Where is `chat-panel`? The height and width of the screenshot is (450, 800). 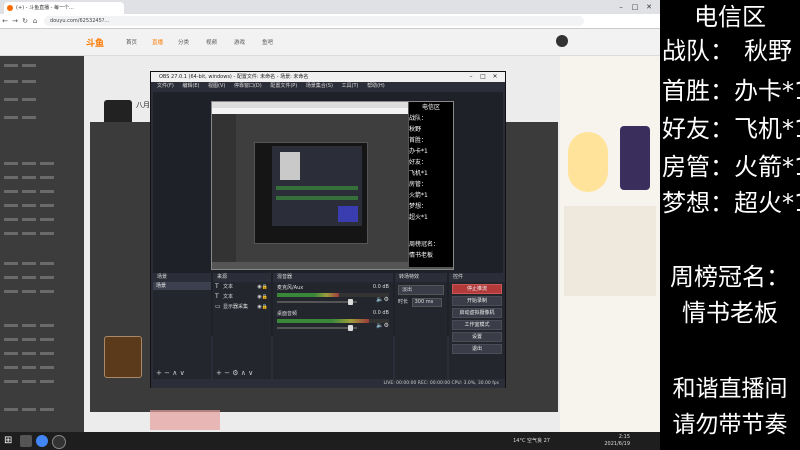
chat-panel is located at coordinates (610, 244).